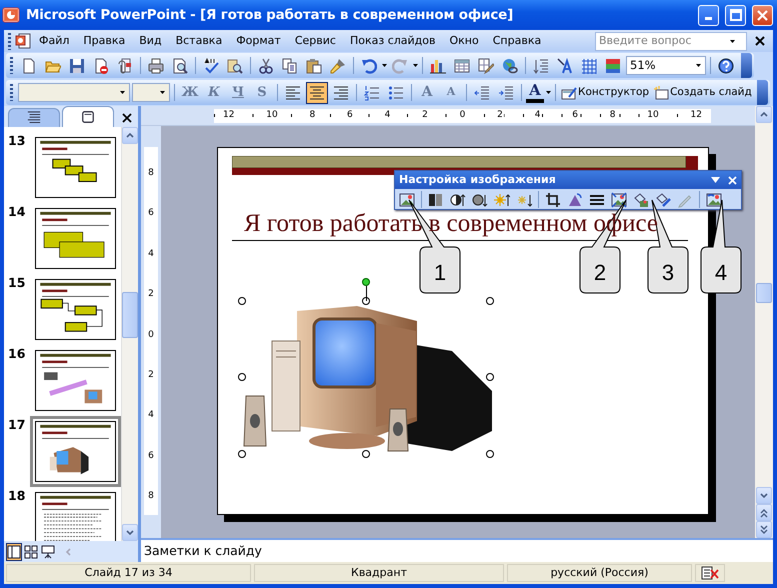 The width and height of the screenshot is (777, 588). Describe the element at coordinates (671, 41) in the screenshot. I see `help-search-field: Введите вопрос` at that location.